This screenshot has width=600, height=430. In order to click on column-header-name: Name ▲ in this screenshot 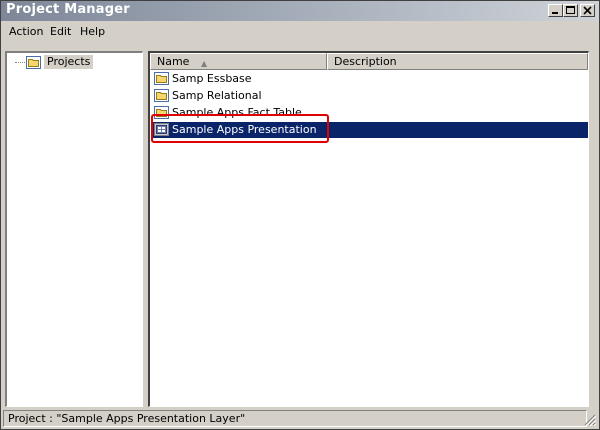, I will do `click(238, 61)`.